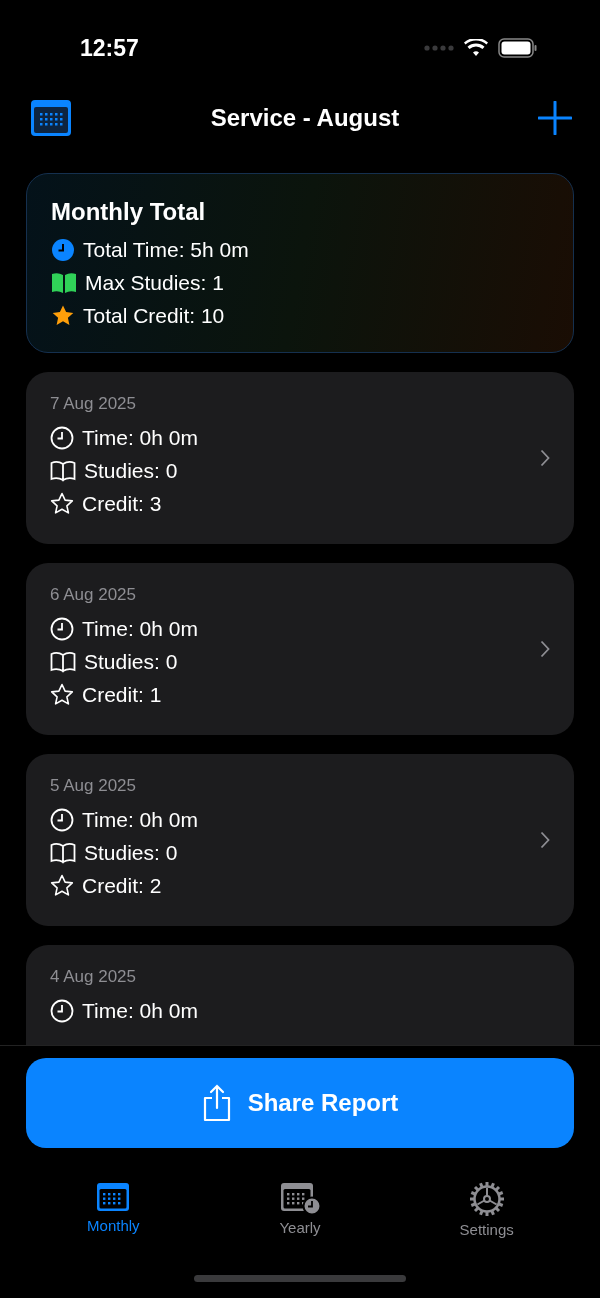  I want to click on day-date: 6 Aug 2025, so click(94, 595).